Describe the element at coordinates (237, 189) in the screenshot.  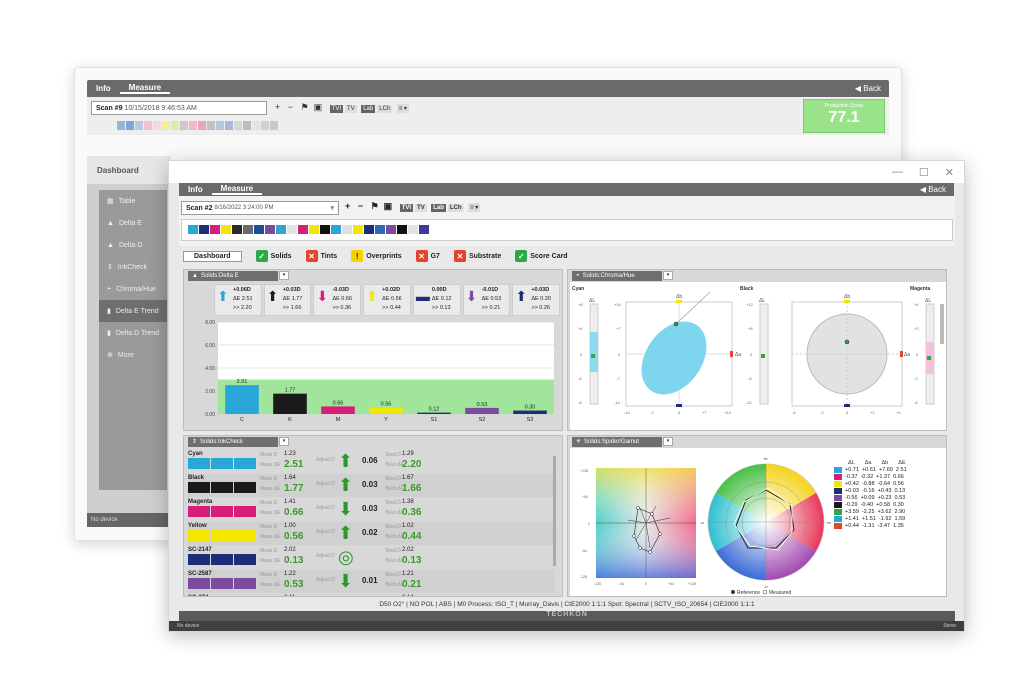
I see `tab-measure: Measure` at that location.